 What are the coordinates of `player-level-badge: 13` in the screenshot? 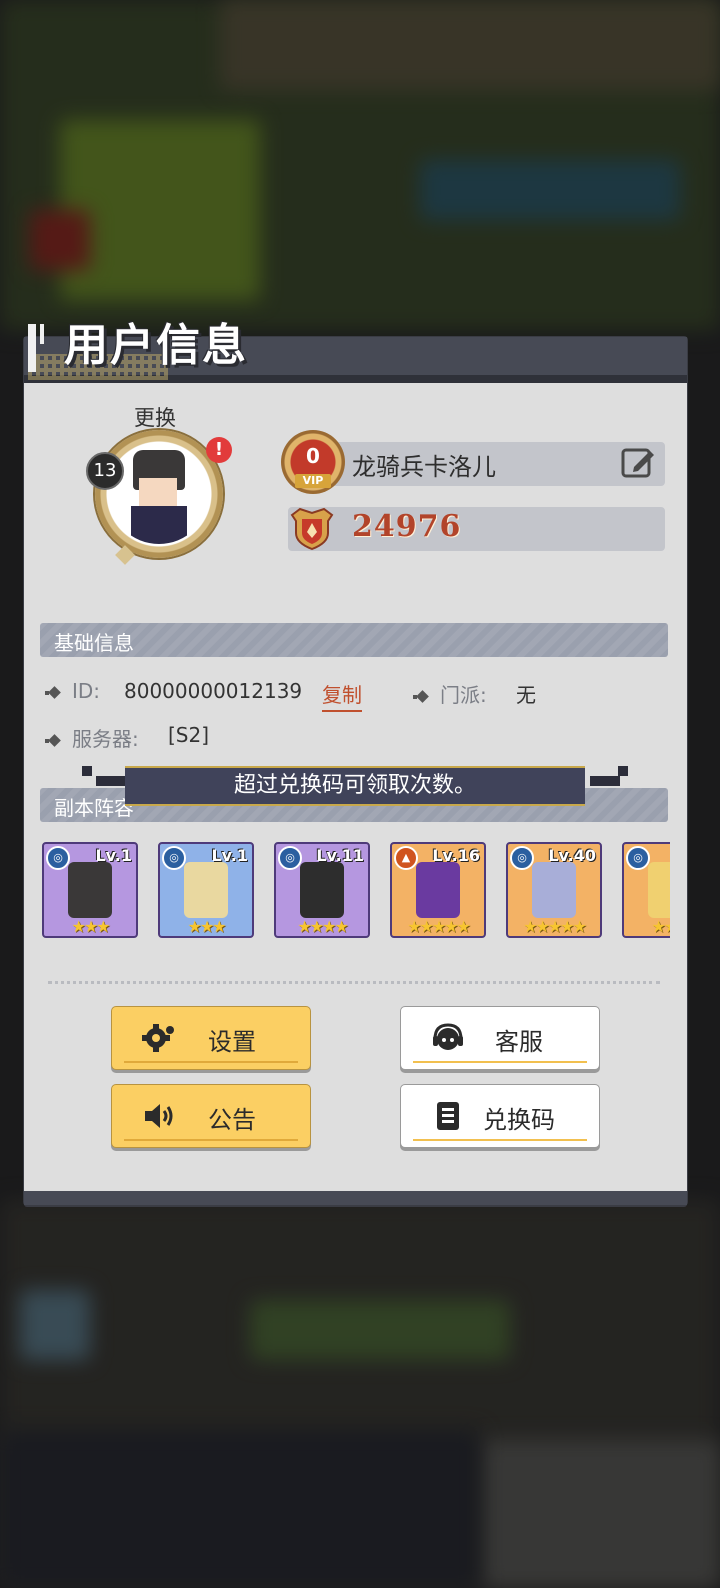 It's located at (105, 471).